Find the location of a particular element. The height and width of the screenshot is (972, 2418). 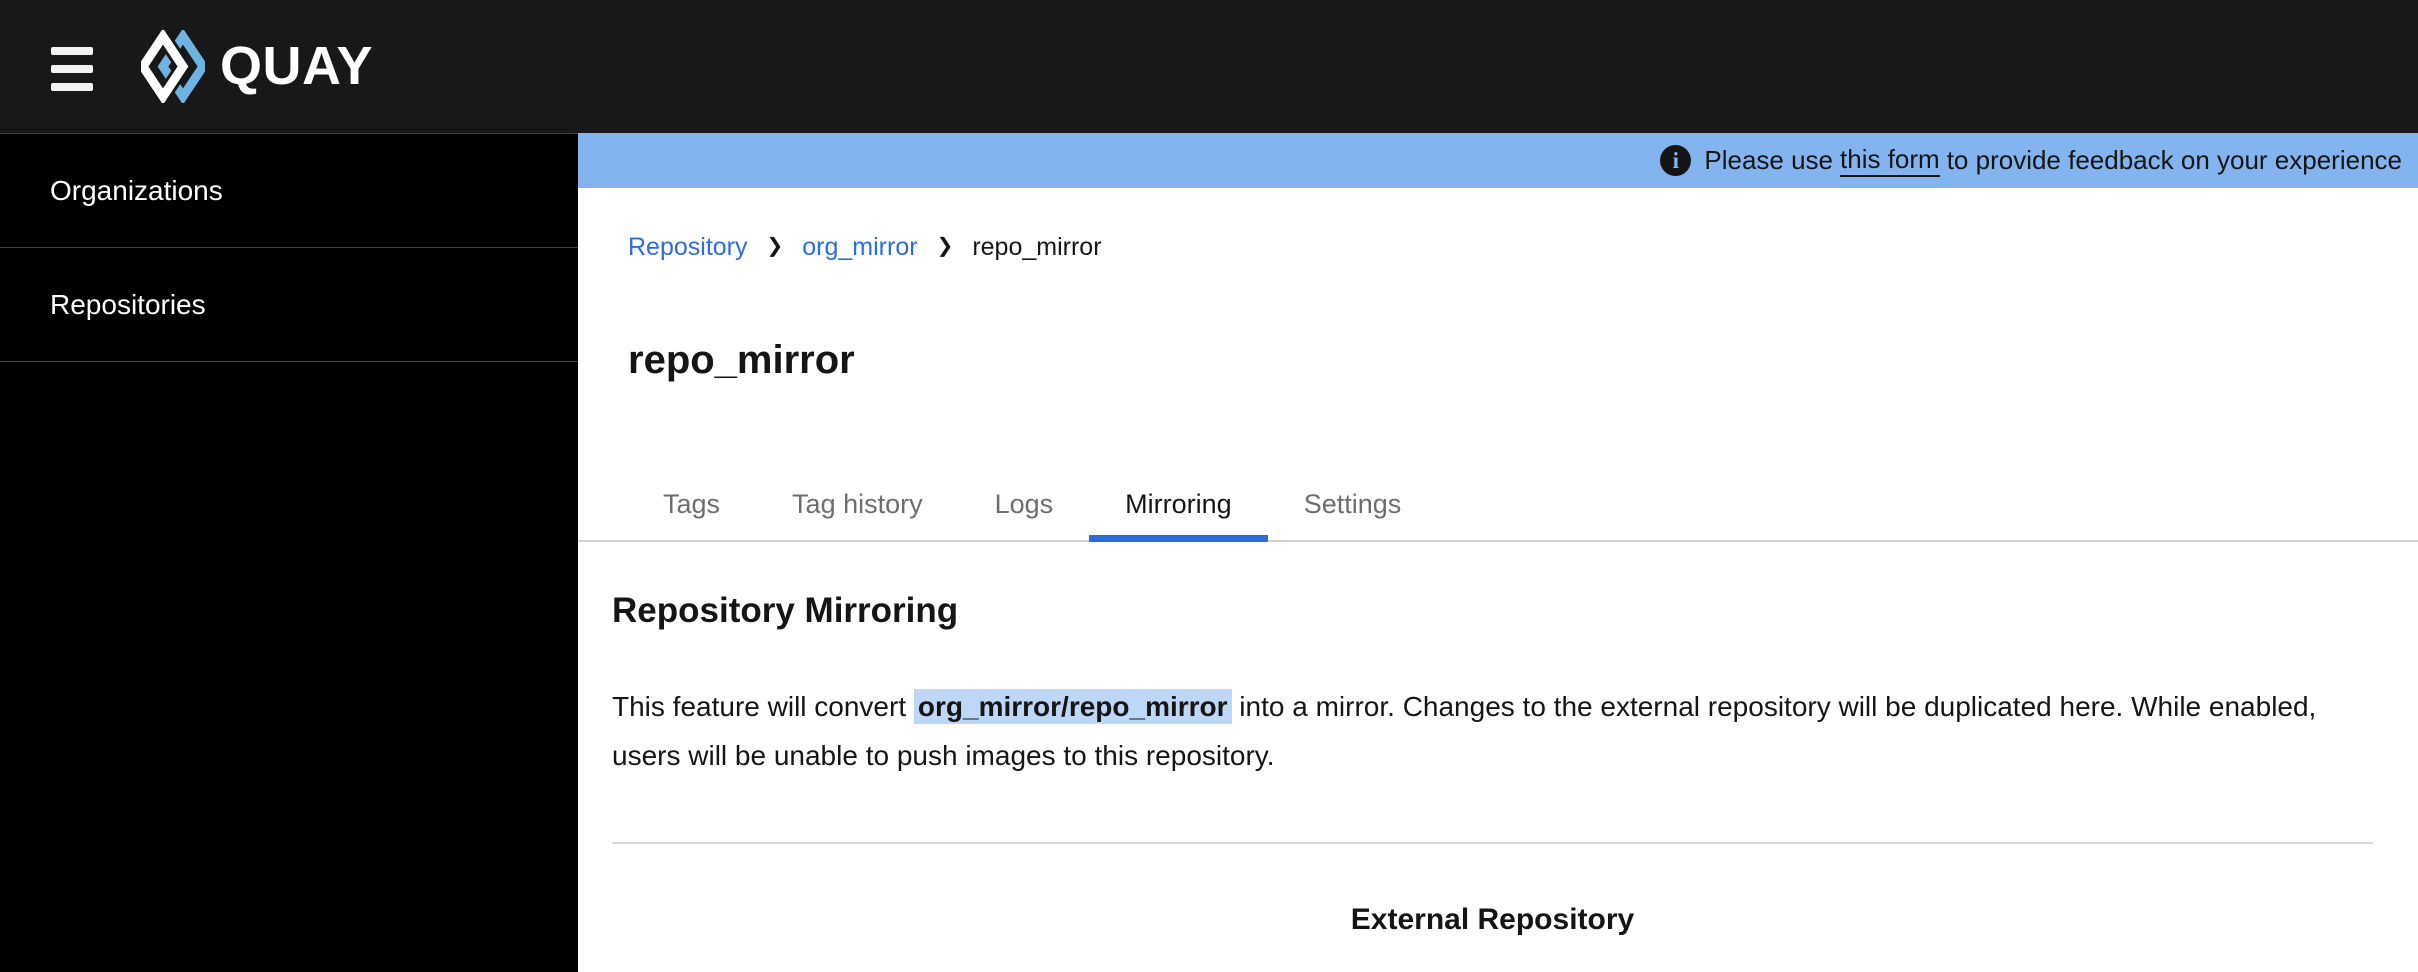

external-repository-heading: External Repository is located at coordinates (1492, 919).